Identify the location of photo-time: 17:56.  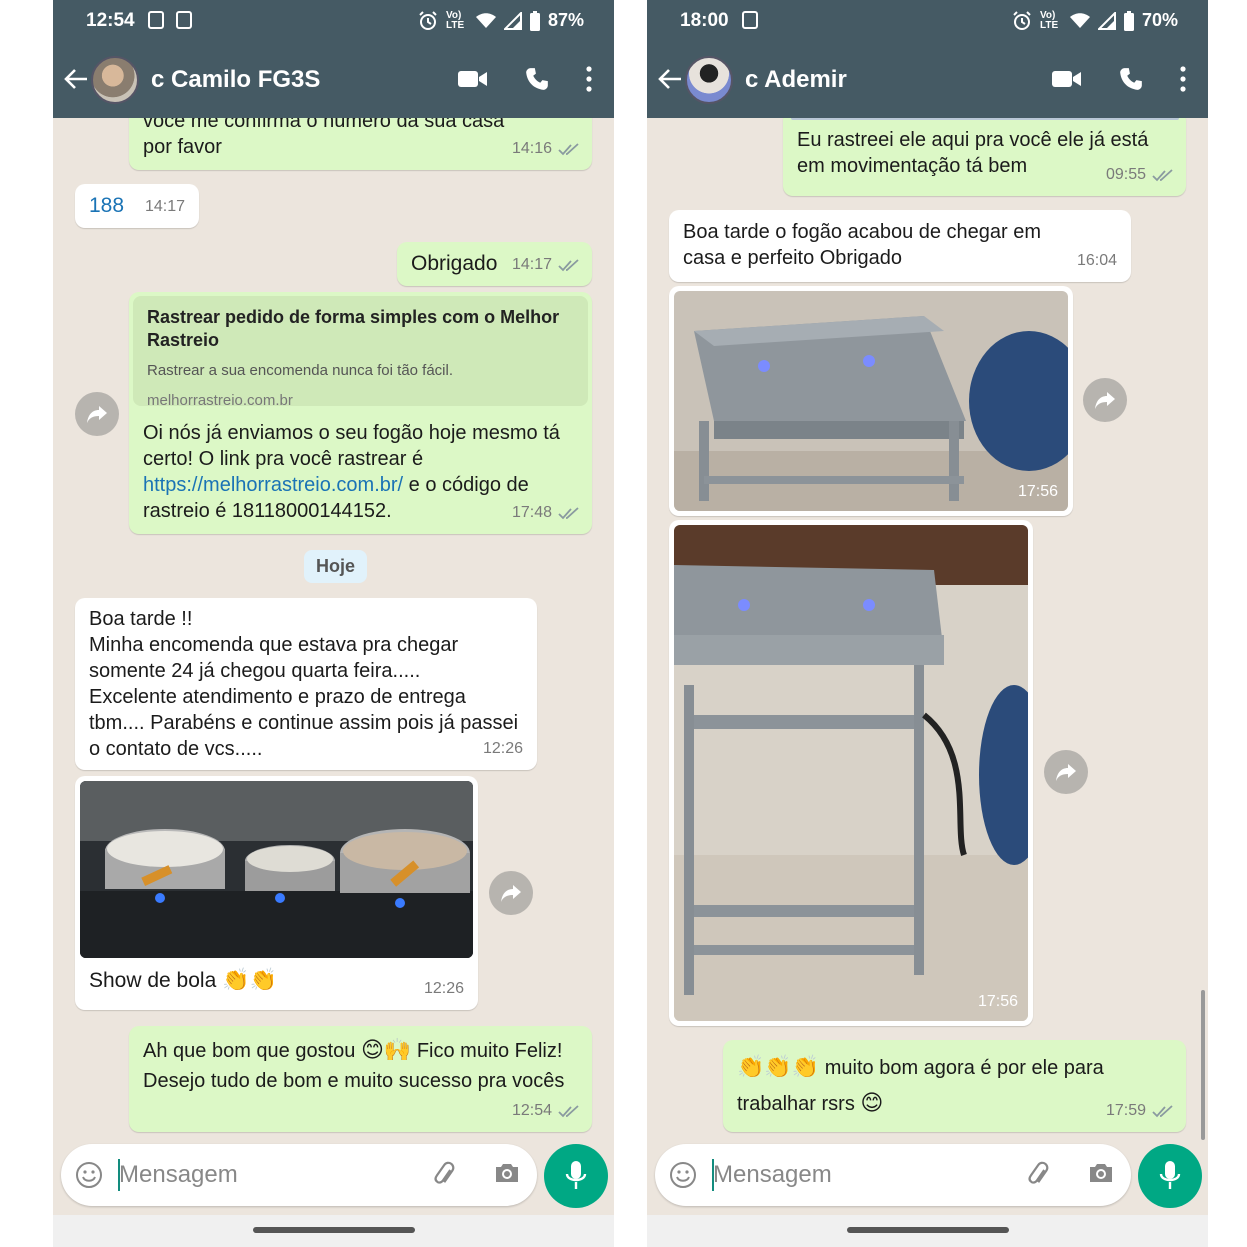
(1037, 491).